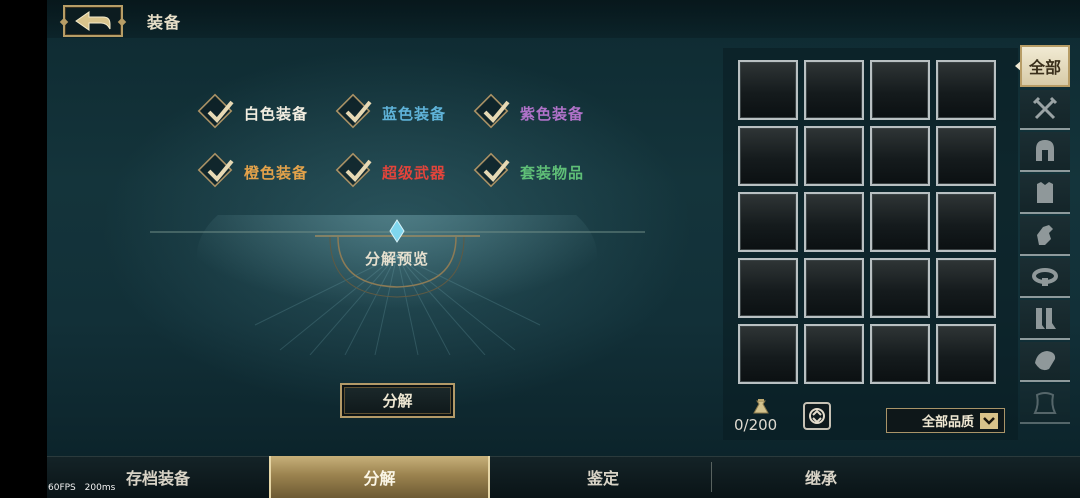 The image size is (1080, 498). Describe the element at coordinates (603, 477) in the screenshot. I see `tab-identify: 鉴定` at that location.